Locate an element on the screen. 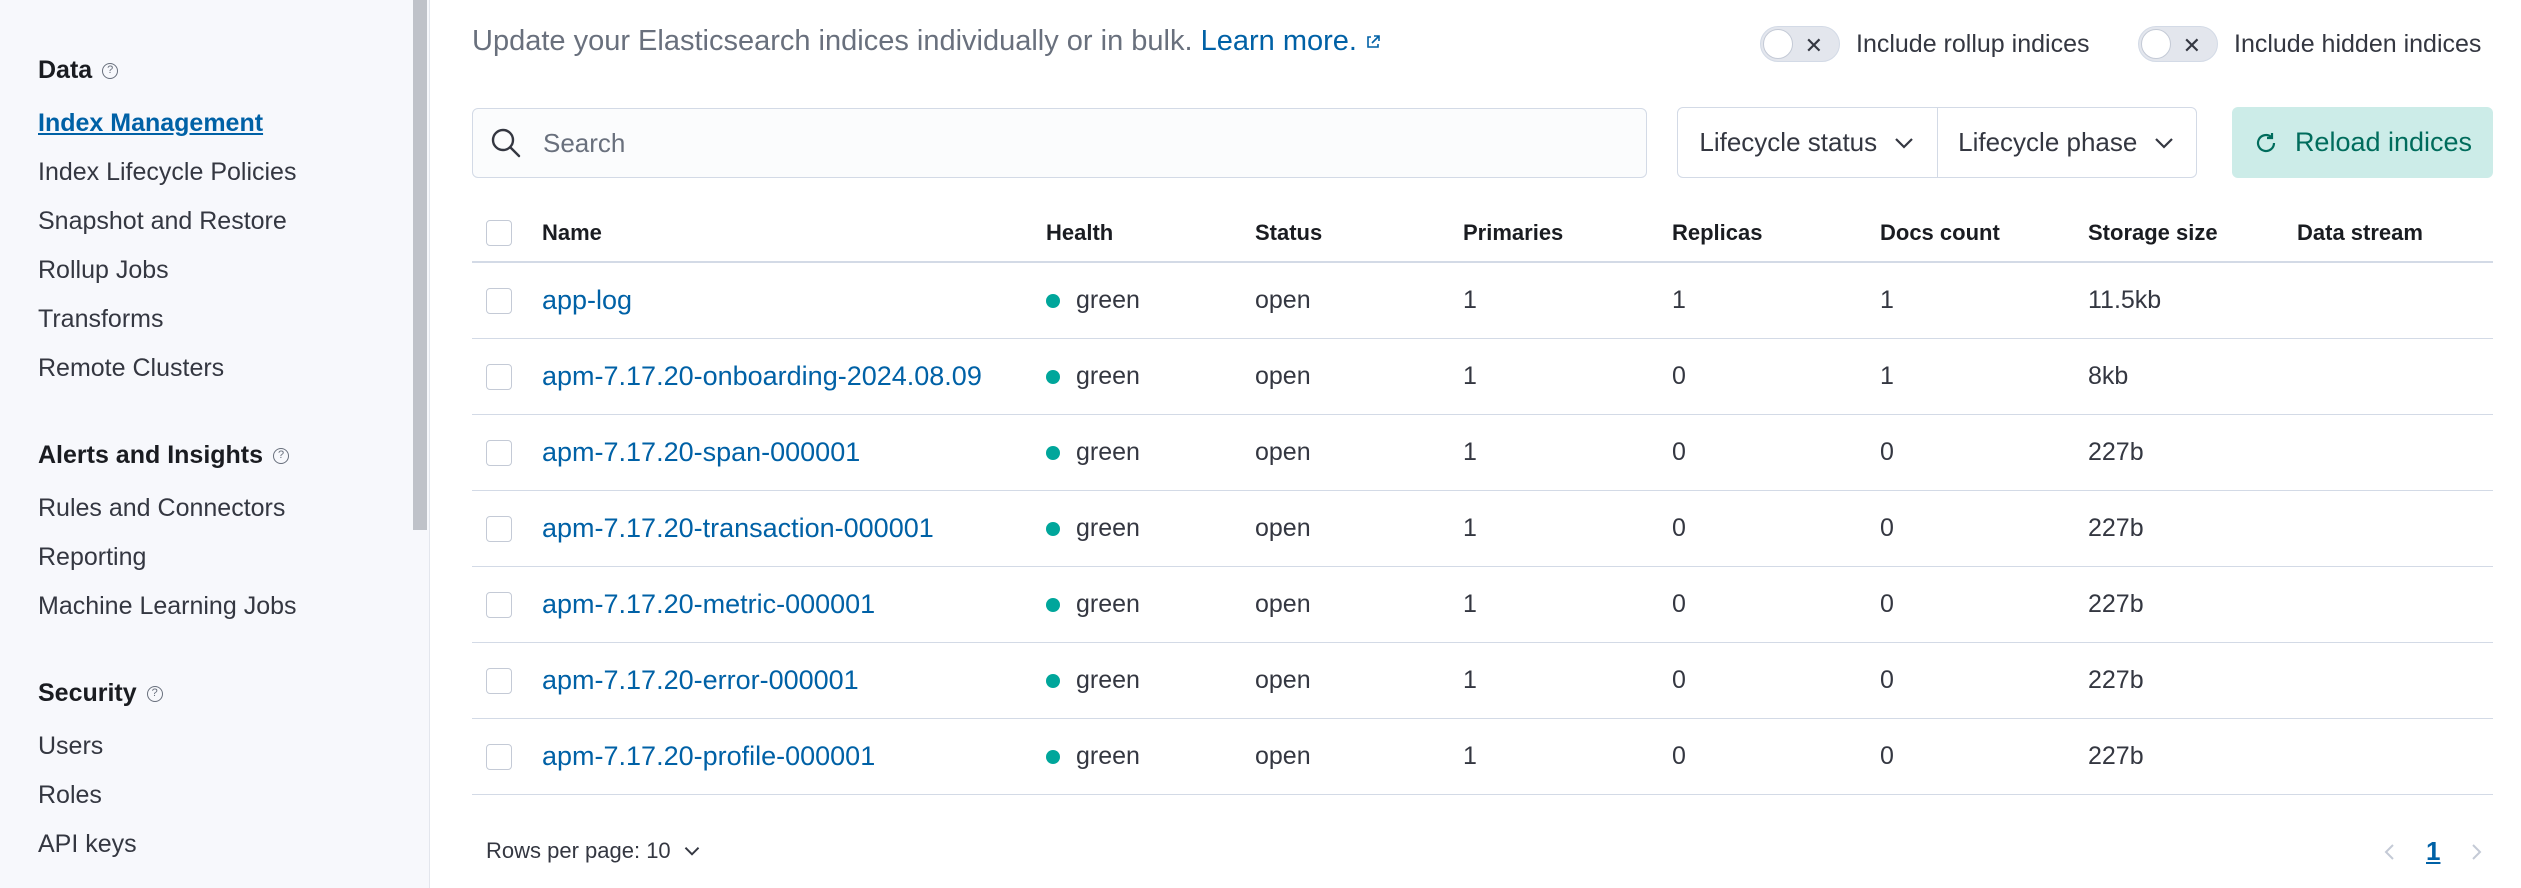 This screenshot has width=2521, height=888. sidebar-scrollbar is located at coordinates (420, 265).